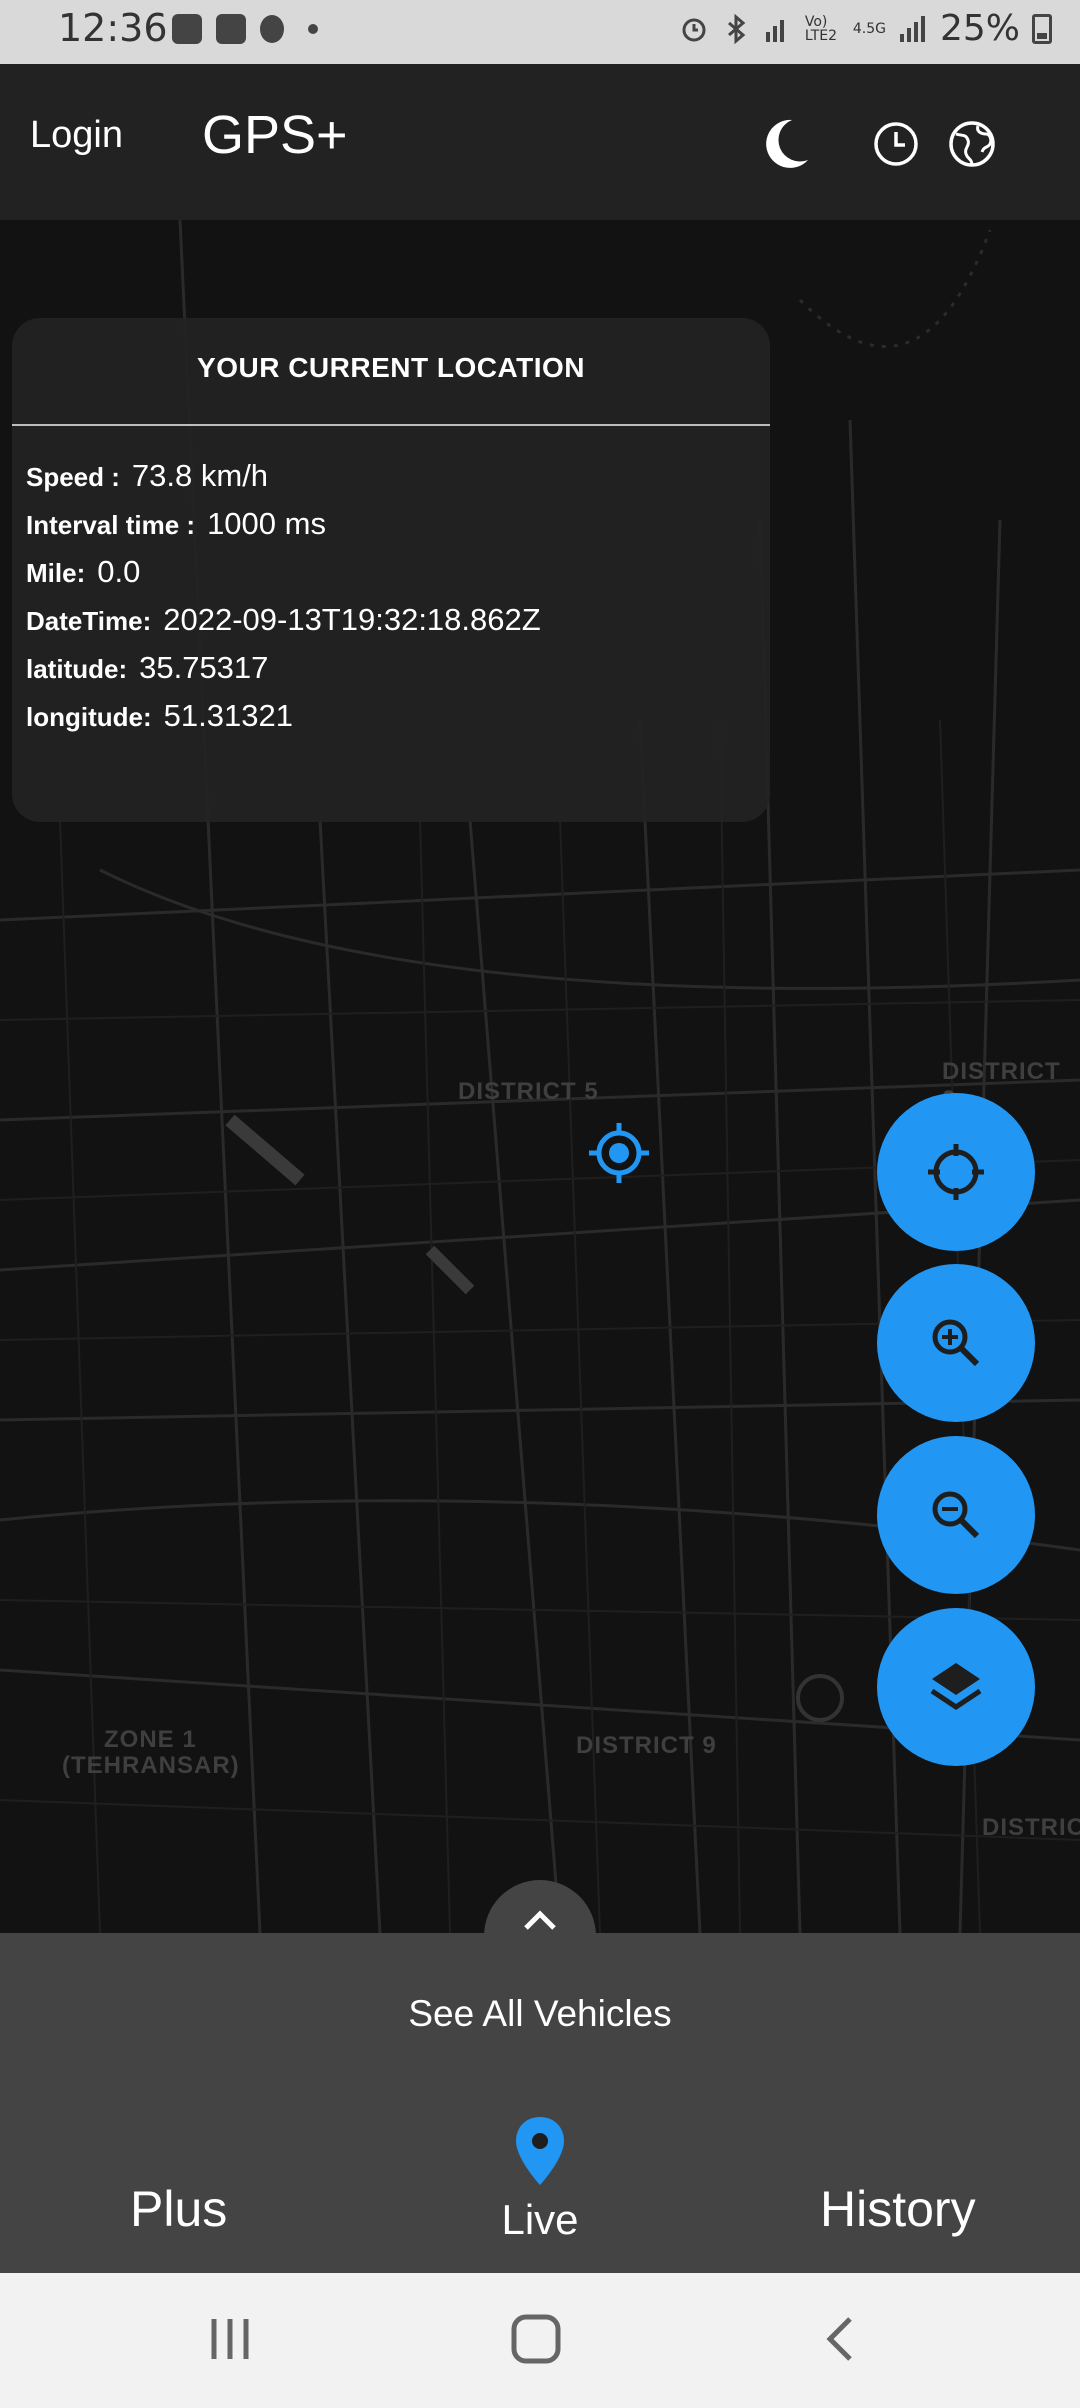 The width and height of the screenshot is (1080, 2408). Describe the element at coordinates (266, 523) in the screenshot. I see `interval-value: 1000 ms` at that location.